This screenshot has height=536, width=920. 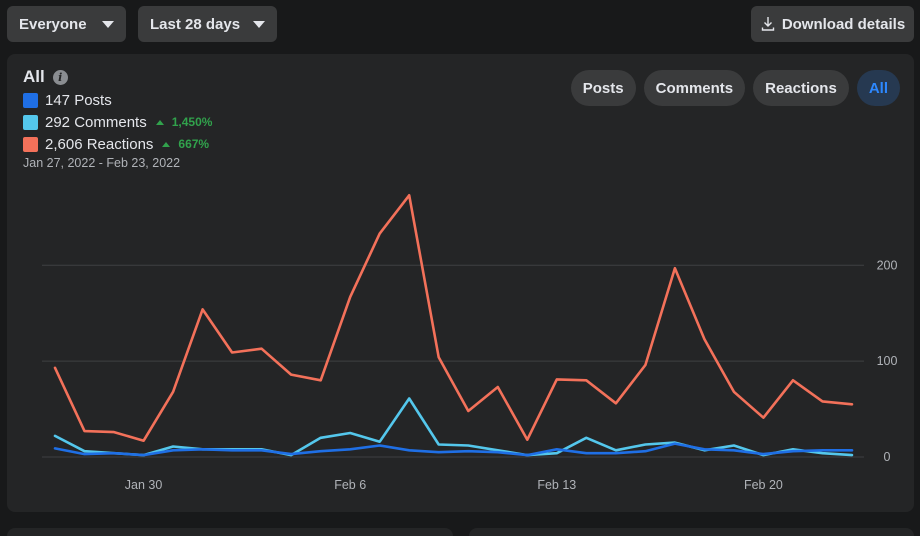 I want to click on date-range-text: Jan 27, 2022 - Feb 23, 2022, so click(x=102, y=163).